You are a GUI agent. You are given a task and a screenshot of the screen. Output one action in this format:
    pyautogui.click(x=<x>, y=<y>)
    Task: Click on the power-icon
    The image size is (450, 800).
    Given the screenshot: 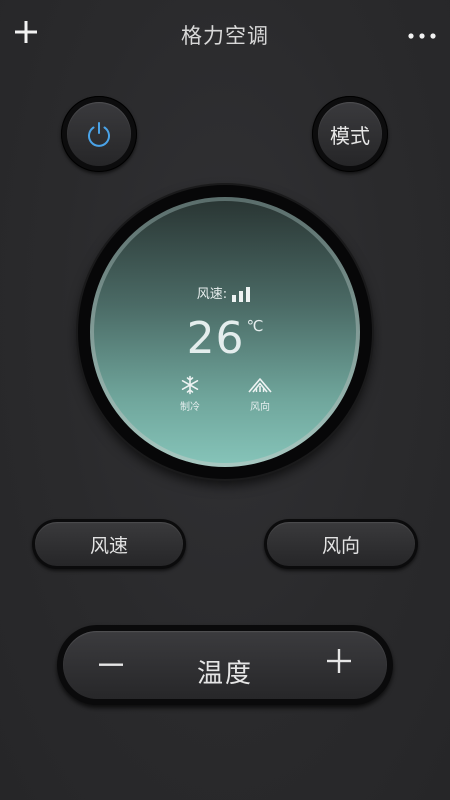 What is the action you would take?
    pyautogui.click(x=99, y=134)
    